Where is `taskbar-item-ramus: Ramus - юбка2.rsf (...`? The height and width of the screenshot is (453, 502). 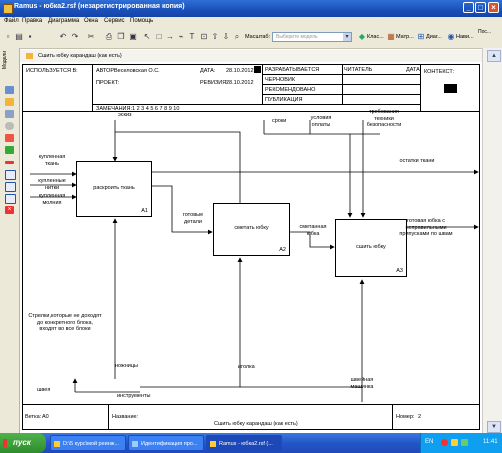 taskbar-item-ramus: Ramus - юбка2.rsf (... is located at coordinates (244, 443).